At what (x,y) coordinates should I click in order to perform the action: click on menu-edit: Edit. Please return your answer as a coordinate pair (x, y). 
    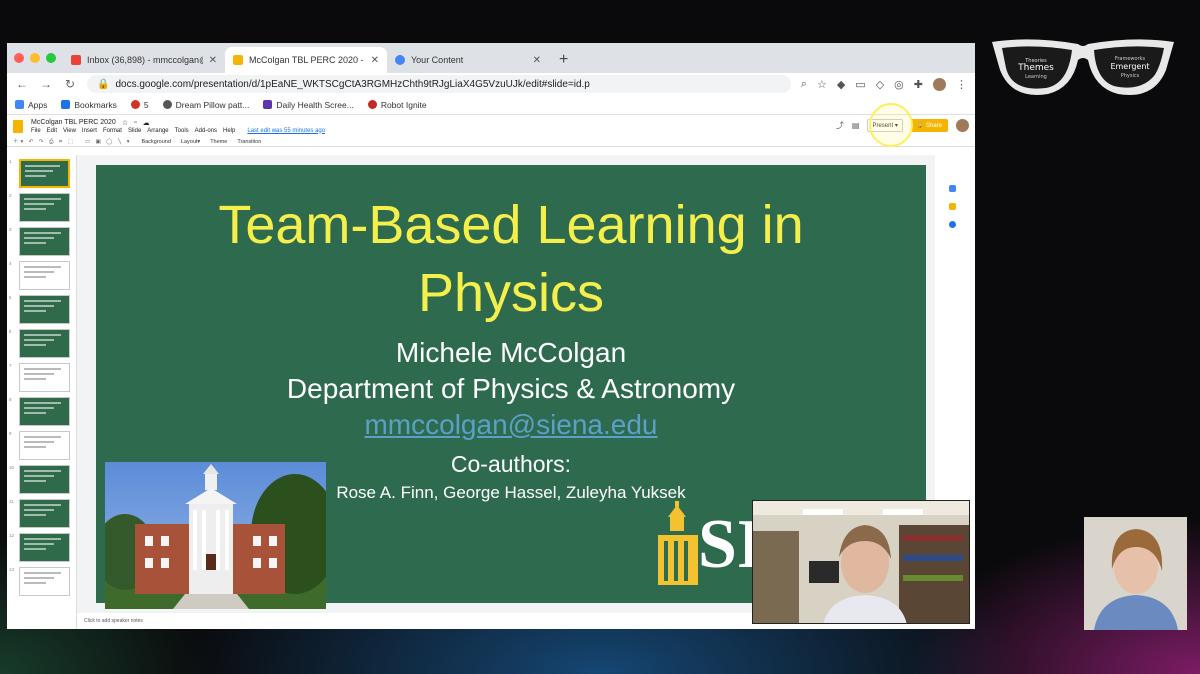
    Looking at the image, I should click on (52, 131).